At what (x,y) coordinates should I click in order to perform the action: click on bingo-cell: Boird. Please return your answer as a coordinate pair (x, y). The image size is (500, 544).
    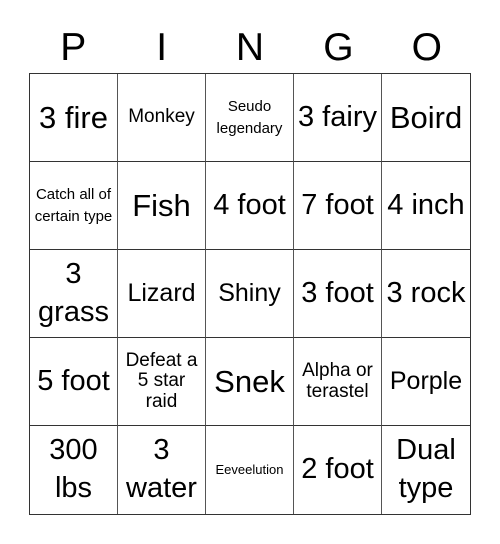
    Looking at the image, I should click on (426, 118).